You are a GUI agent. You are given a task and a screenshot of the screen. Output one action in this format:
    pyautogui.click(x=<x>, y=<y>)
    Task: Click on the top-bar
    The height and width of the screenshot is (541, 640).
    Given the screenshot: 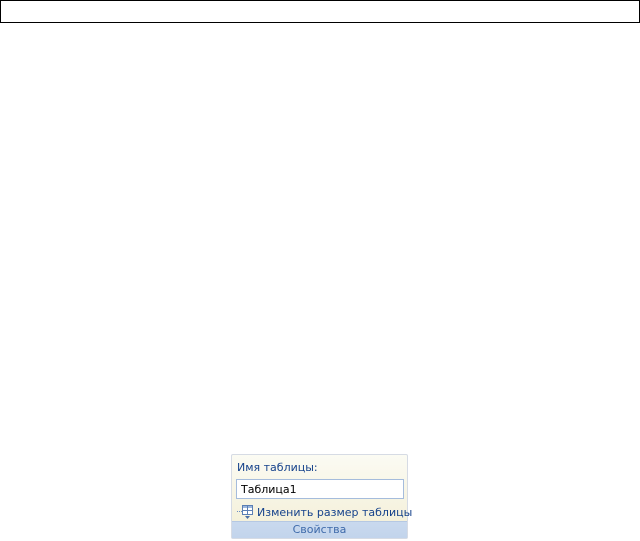 What is the action you would take?
    pyautogui.click(x=320, y=11)
    